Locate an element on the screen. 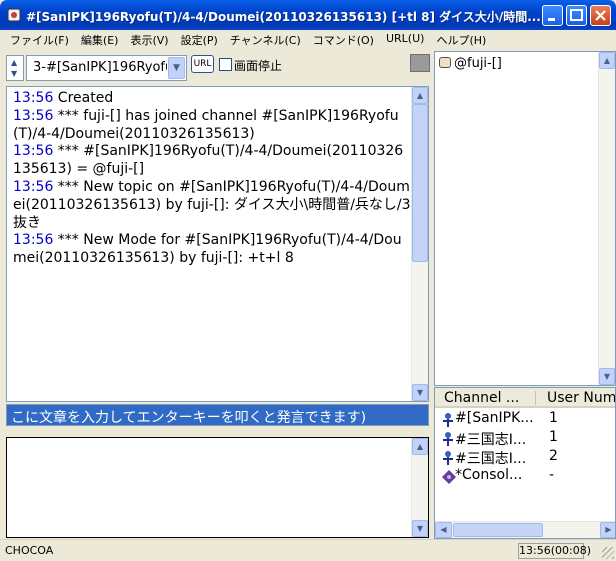  user-icon is located at coordinates (445, 62).